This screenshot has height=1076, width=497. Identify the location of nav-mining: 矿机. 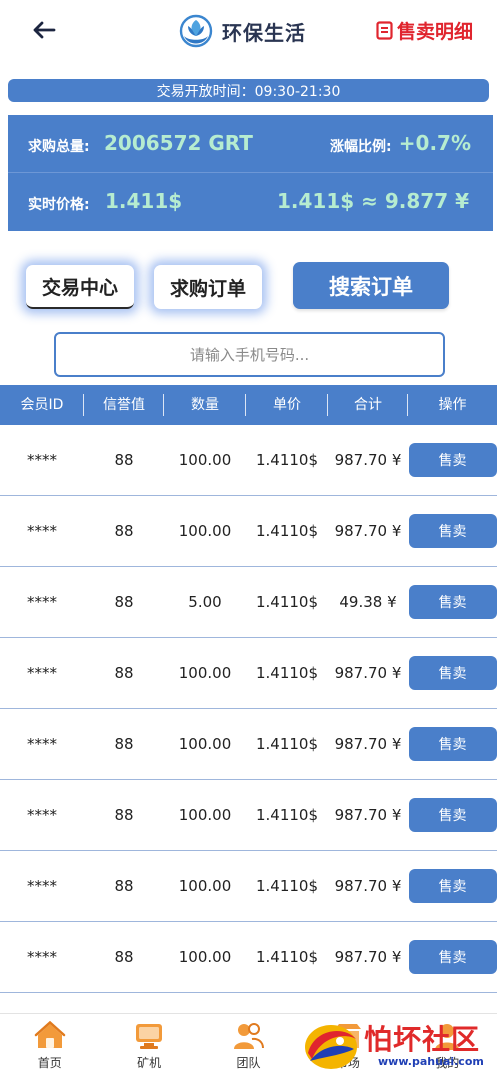
(148, 1045).